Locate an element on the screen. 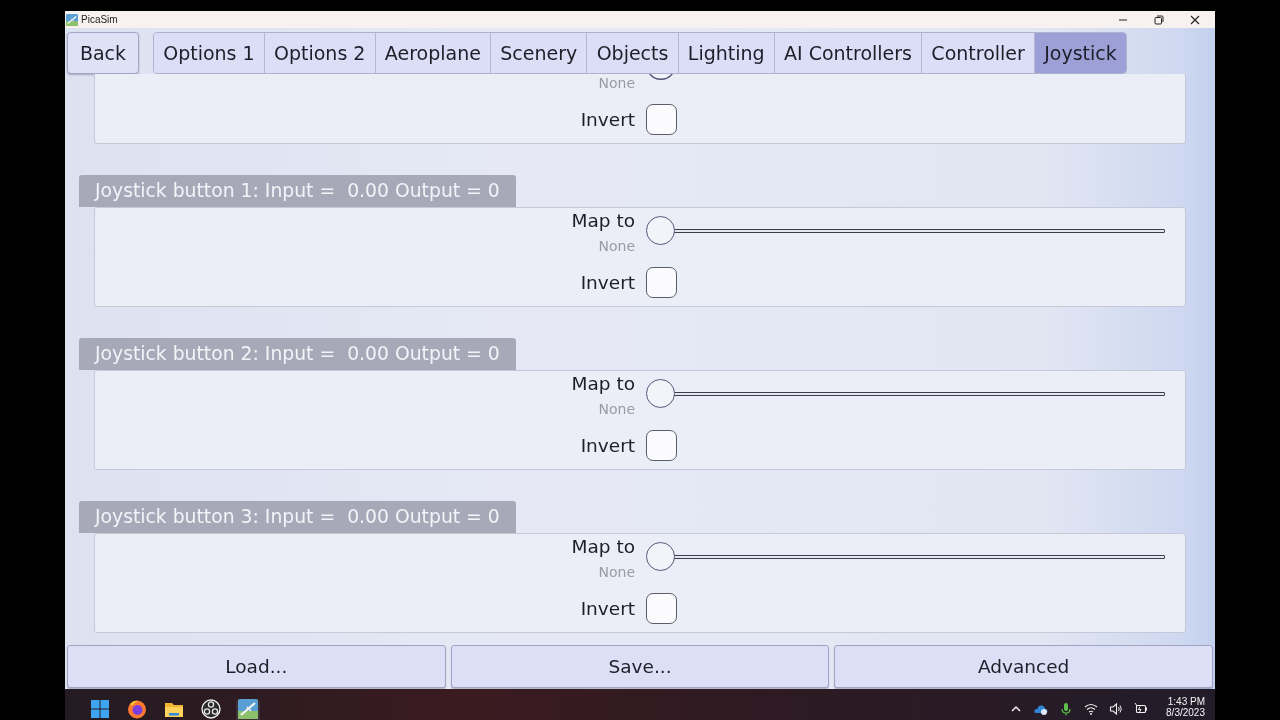 The width and height of the screenshot is (1280, 720). cloud-icon is located at coordinates (1041, 709).